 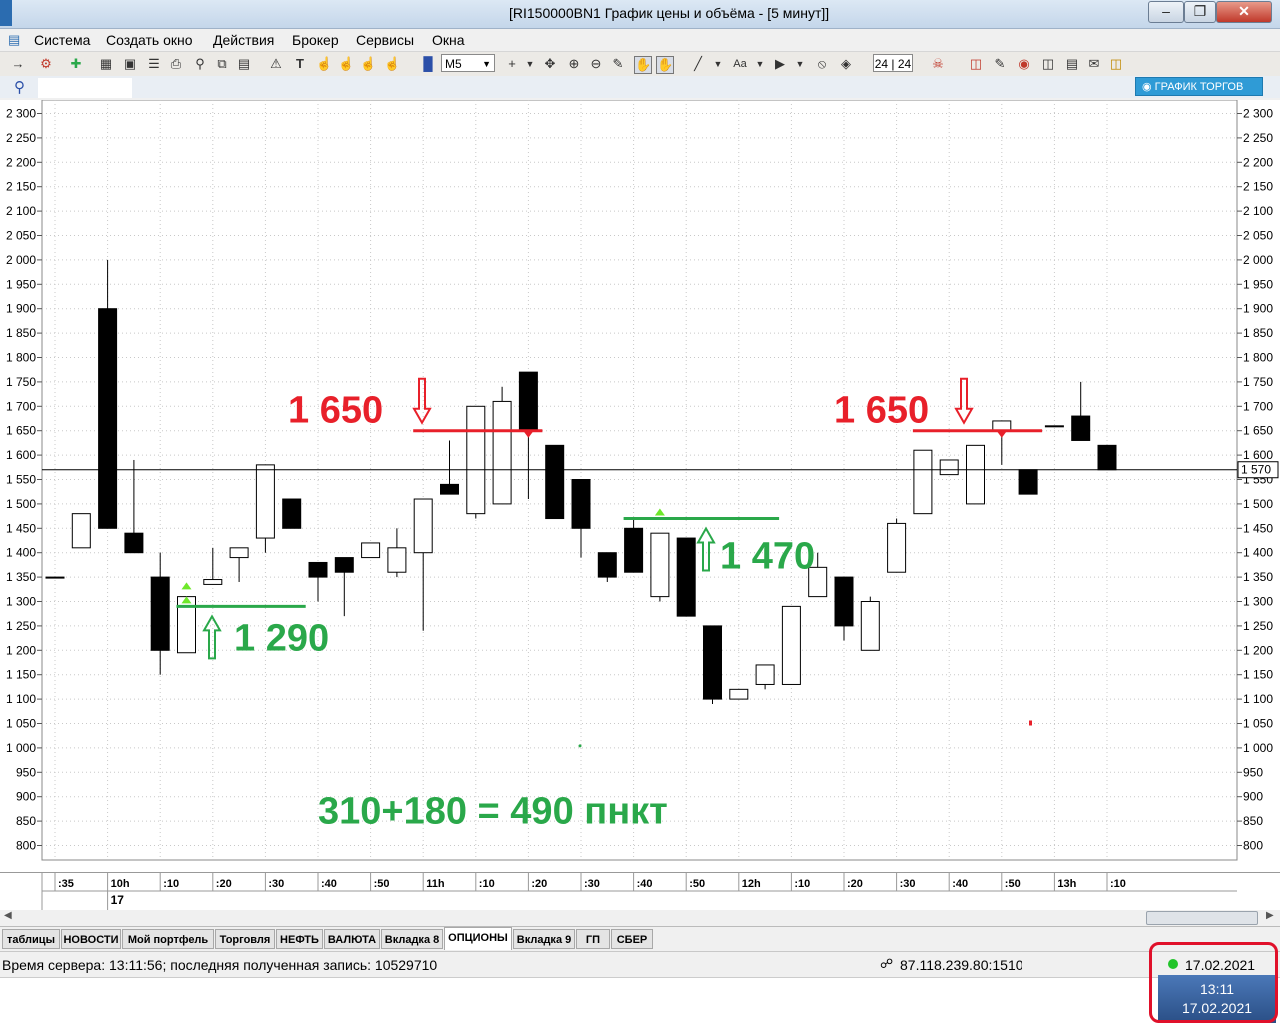 What do you see at coordinates (1072, 64) in the screenshot?
I see `report-icon: ▤` at bounding box center [1072, 64].